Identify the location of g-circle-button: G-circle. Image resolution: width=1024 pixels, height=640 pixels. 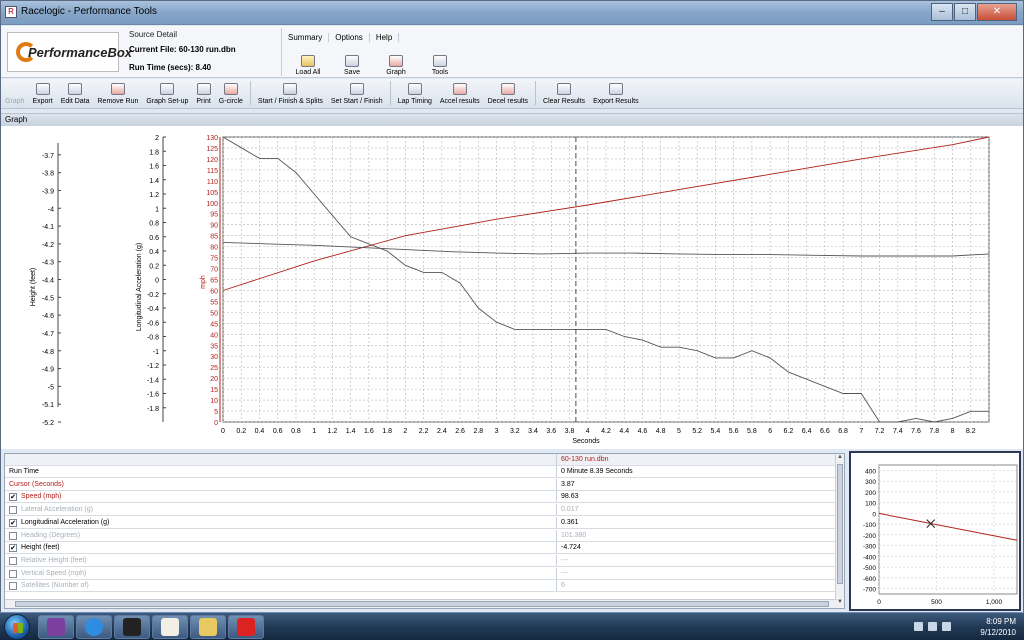
(231, 94).